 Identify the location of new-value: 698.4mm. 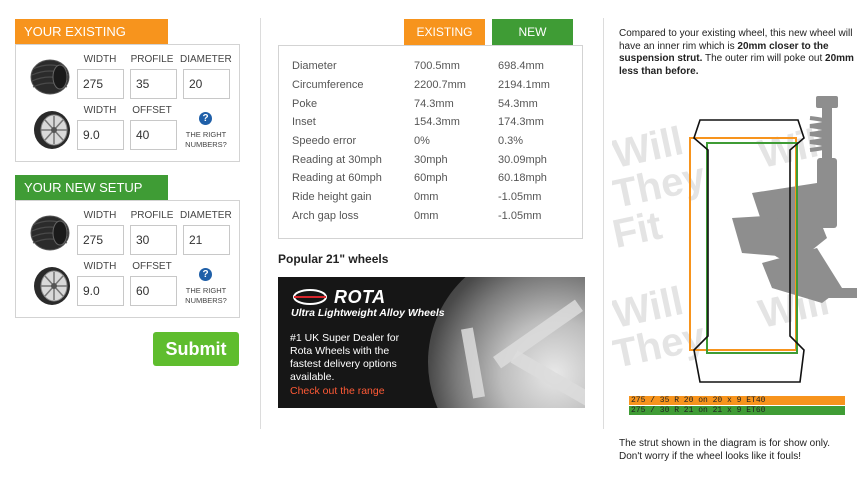
(521, 66).